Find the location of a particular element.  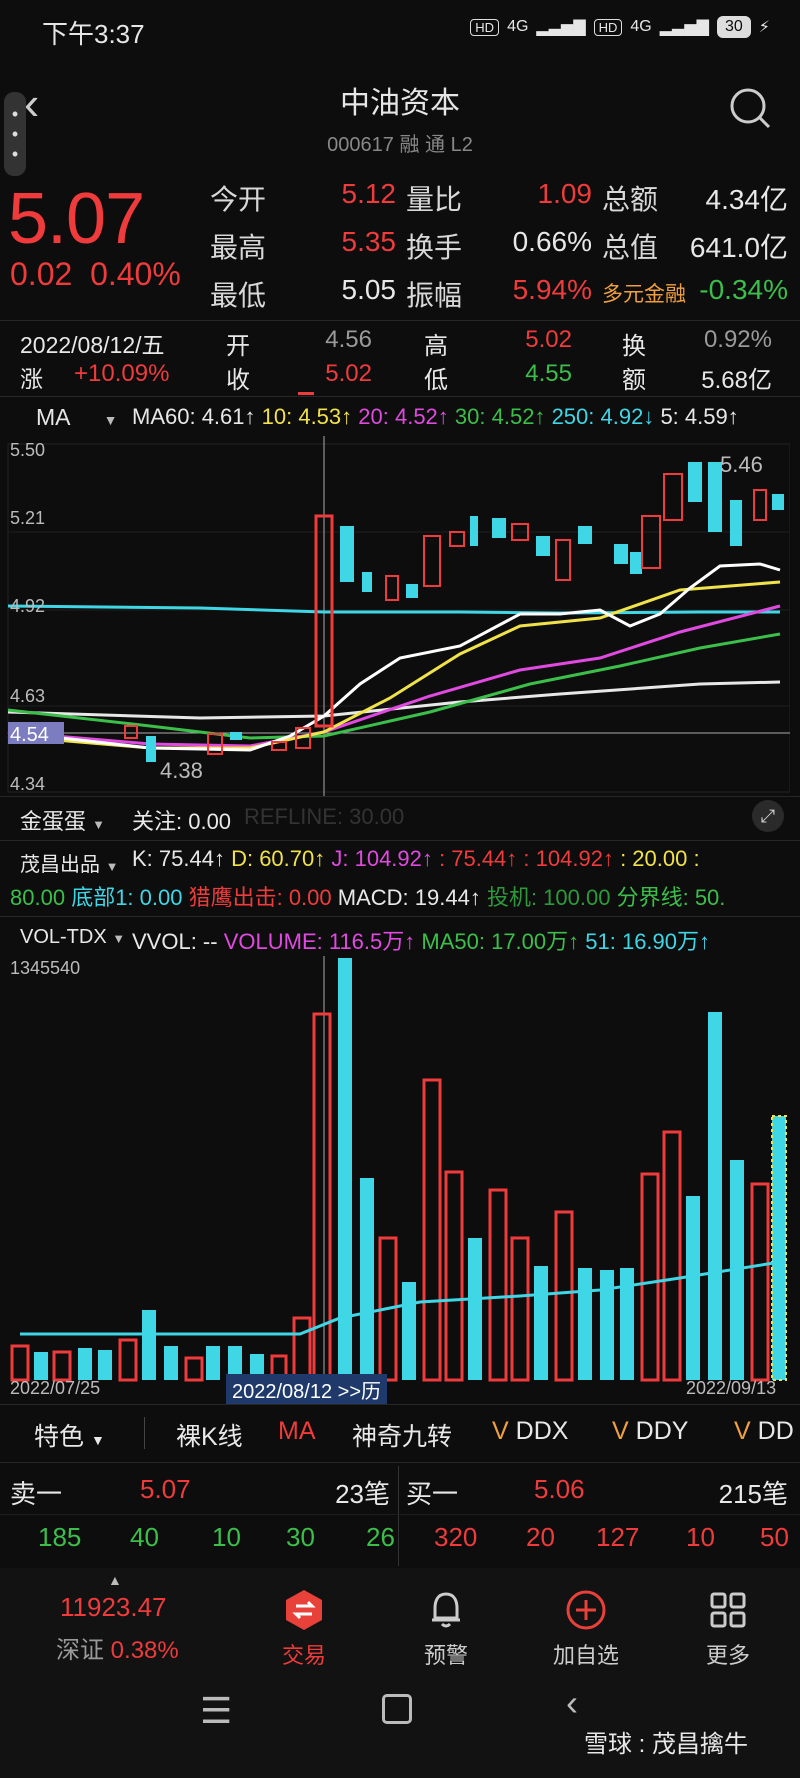

search-icon is located at coordinates (750, 108).